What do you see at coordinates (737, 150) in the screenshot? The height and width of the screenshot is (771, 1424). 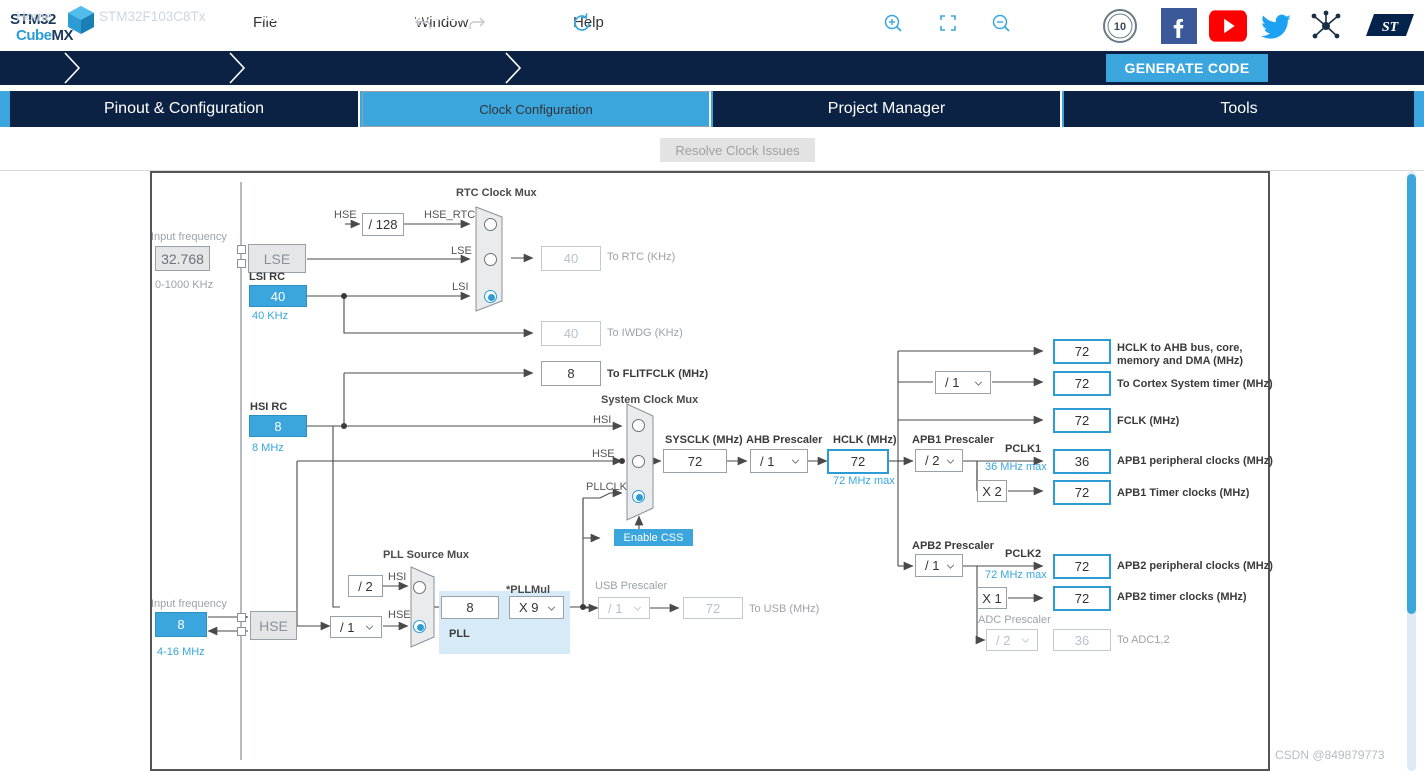 I see `resolve-clock-issues-button: Resolve Clock Issues` at bounding box center [737, 150].